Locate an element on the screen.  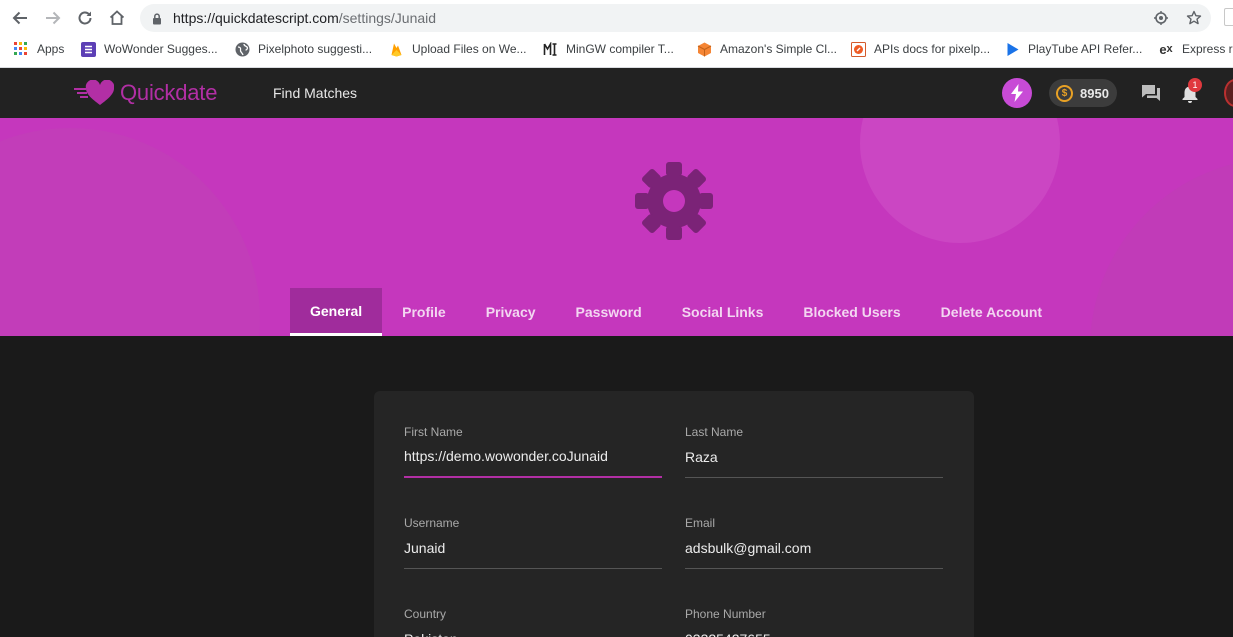
firebase-icon is located at coordinates (396, 49).